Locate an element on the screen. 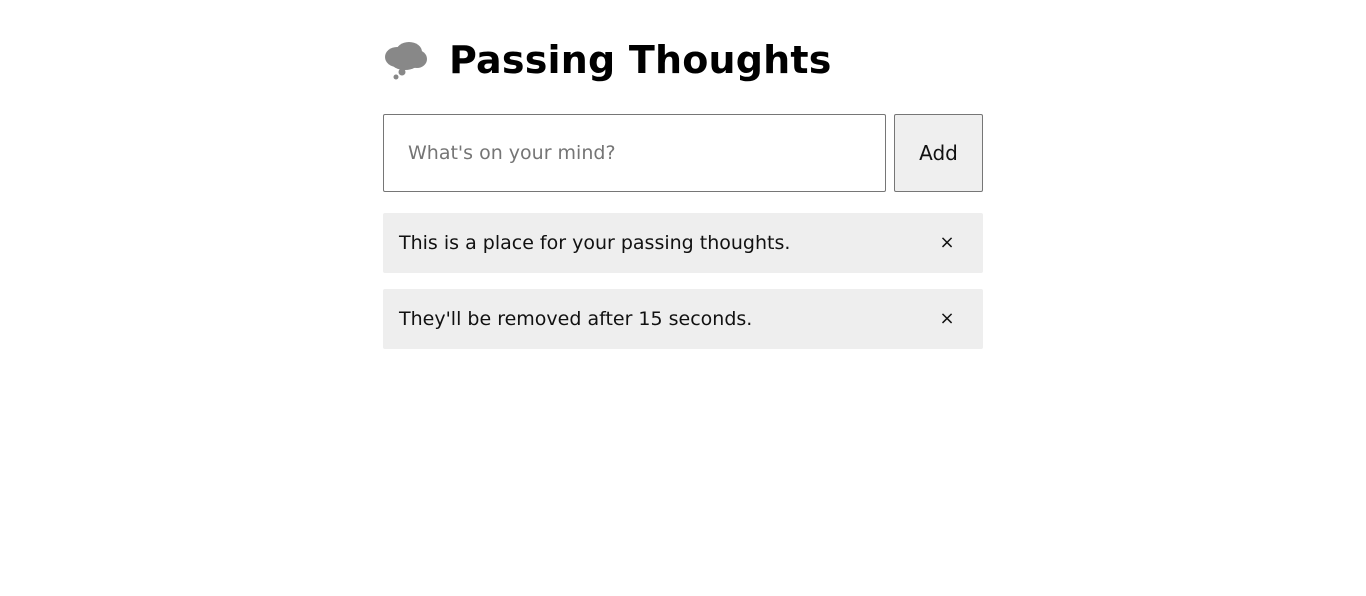 This screenshot has width=1366, height=596. header: Passing Thoughts is located at coordinates (683, 60).